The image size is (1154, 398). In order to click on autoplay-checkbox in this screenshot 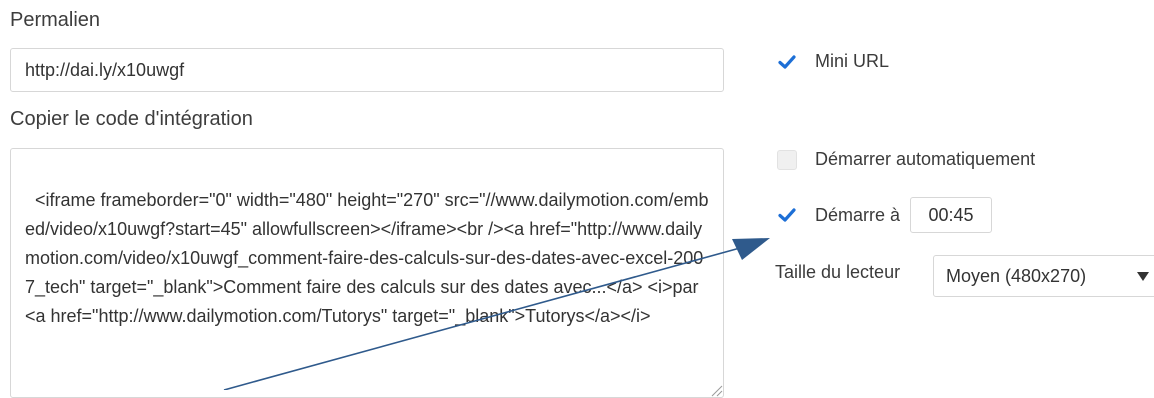, I will do `click(787, 159)`.